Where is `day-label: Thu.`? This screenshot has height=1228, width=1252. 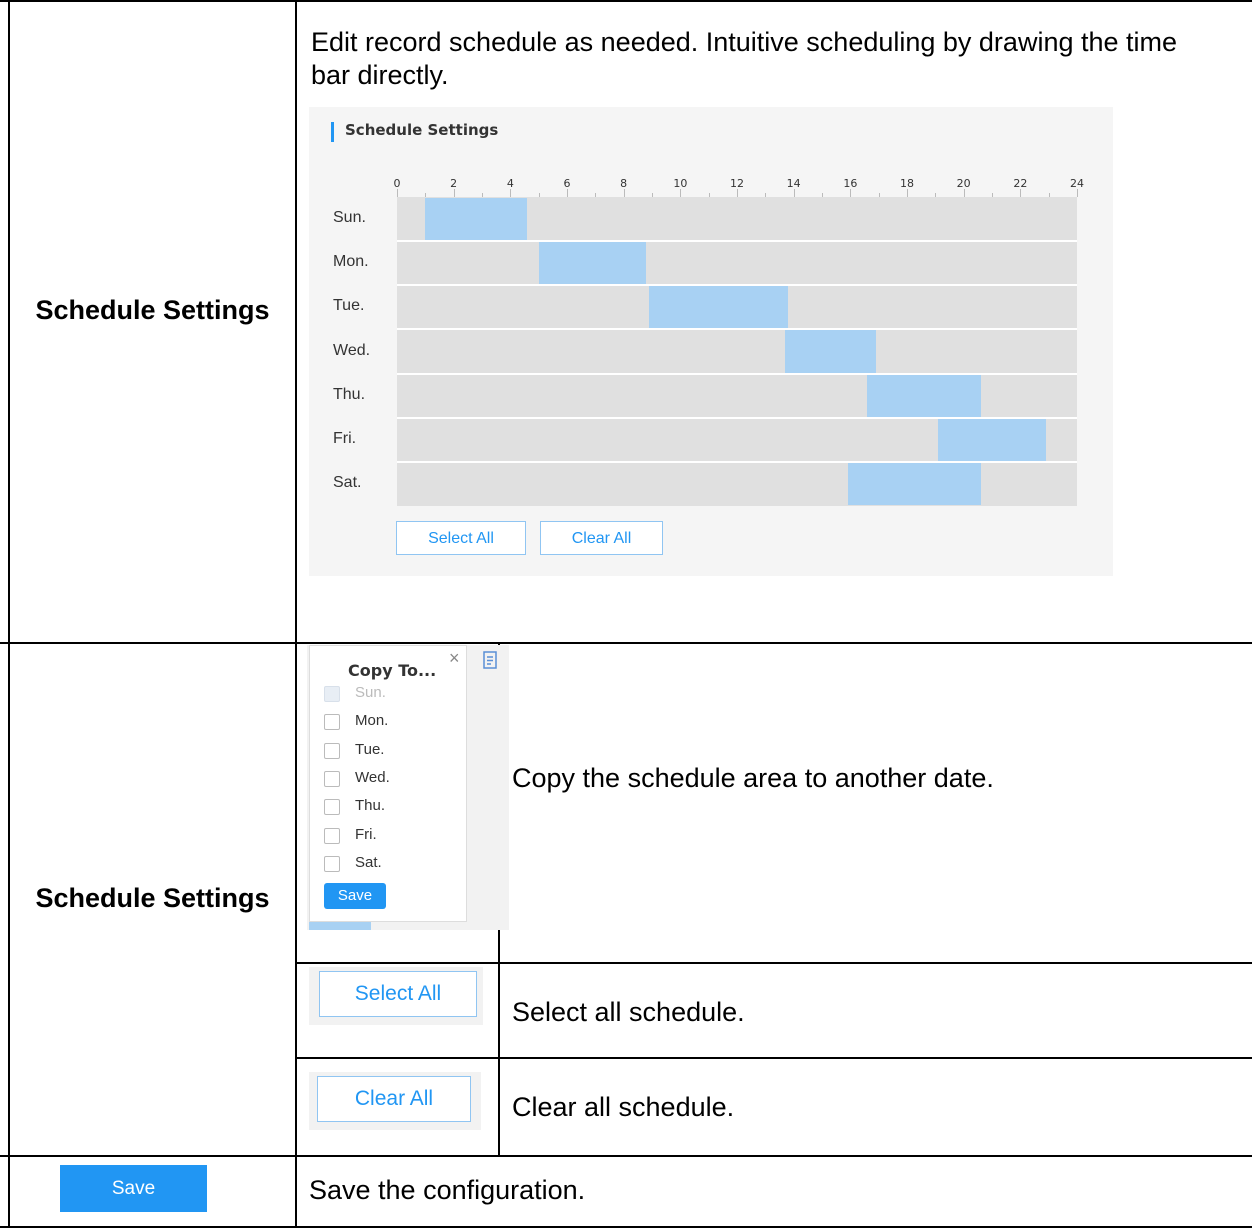 day-label: Thu. is located at coordinates (349, 394).